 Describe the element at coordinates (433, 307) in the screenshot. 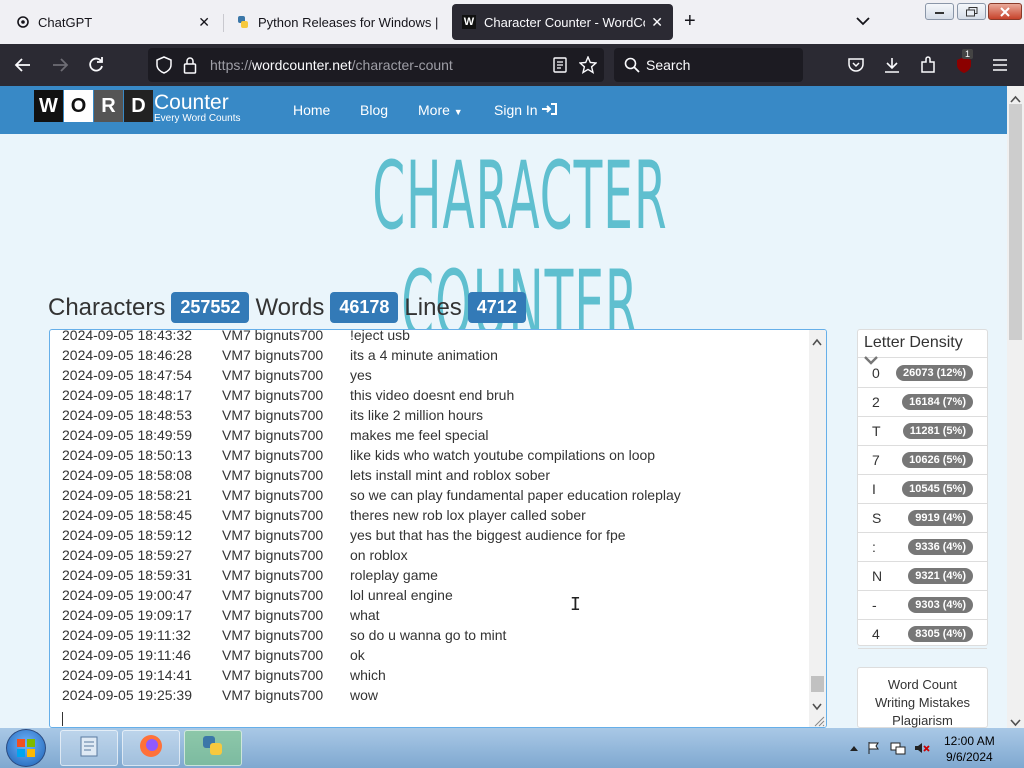

I see `lines-label: Lines` at that location.